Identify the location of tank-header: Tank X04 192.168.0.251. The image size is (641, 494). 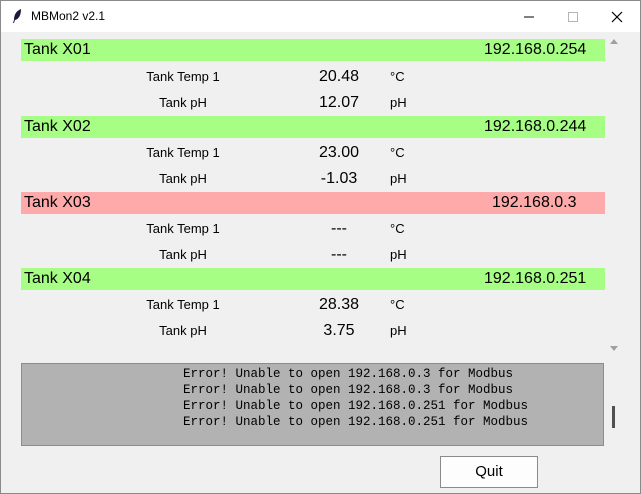
(313, 279).